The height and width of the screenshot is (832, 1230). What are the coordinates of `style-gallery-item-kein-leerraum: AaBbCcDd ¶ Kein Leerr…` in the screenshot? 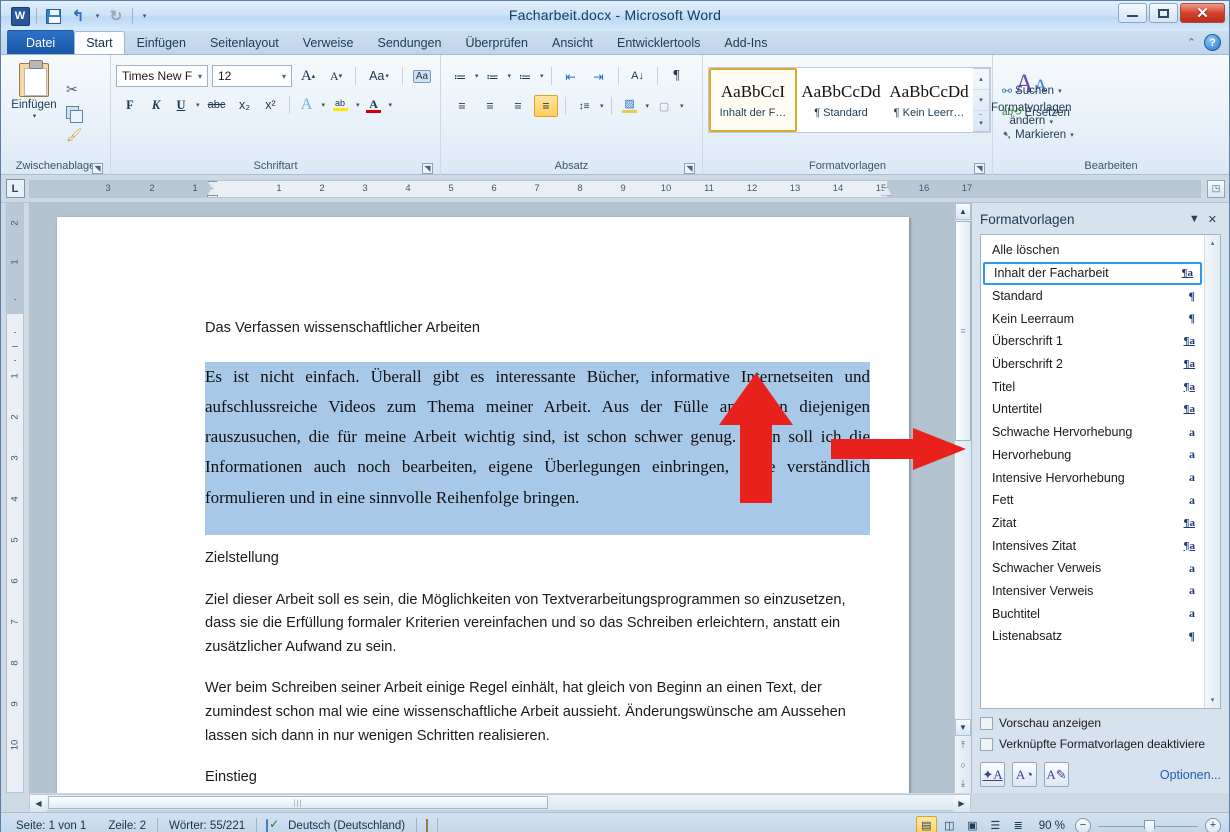 It's located at (929, 100).